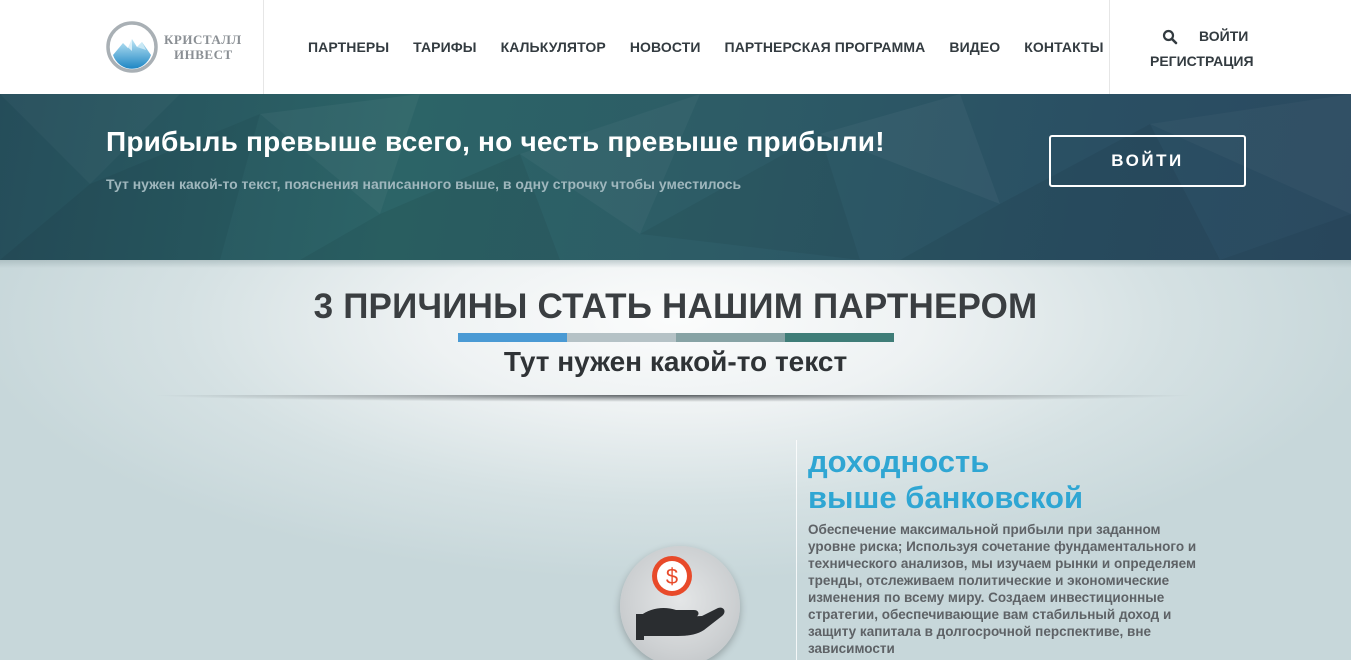 The height and width of the screenshot is (660, 1351). I want to click on dollar-hand-icon: $, so click(680, 603).